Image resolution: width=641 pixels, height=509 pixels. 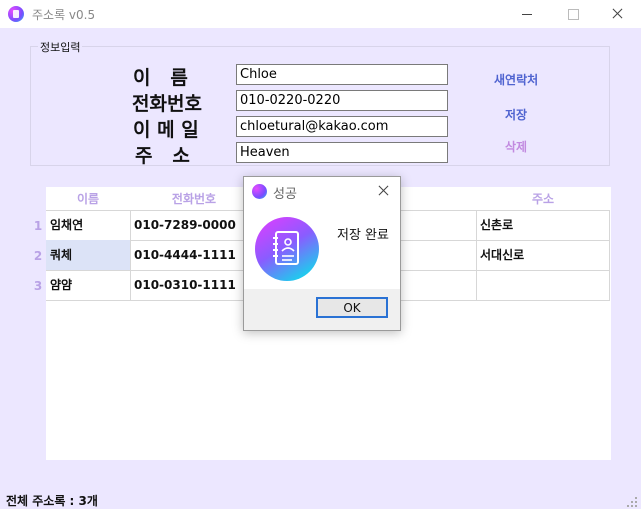 I want to click on cell-address: 신촌로, so click(x=543, y=225).